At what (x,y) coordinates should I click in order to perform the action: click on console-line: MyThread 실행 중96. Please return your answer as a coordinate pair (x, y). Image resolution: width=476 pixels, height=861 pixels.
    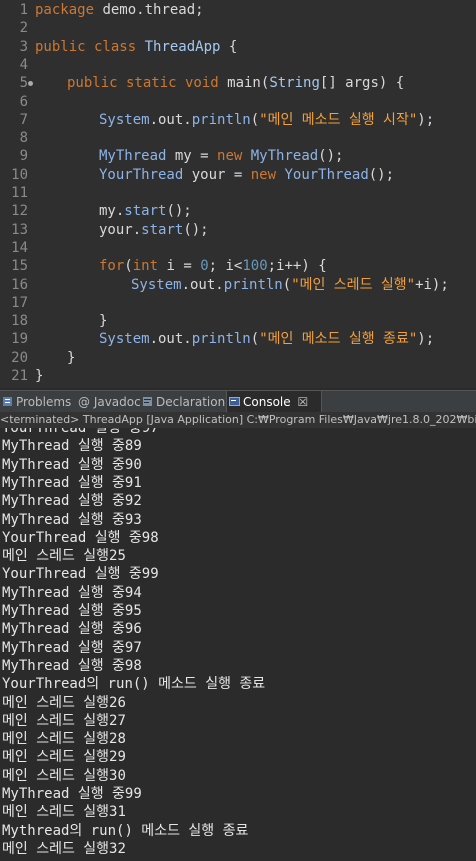
    Looking at the image, I should click on (72, 629).